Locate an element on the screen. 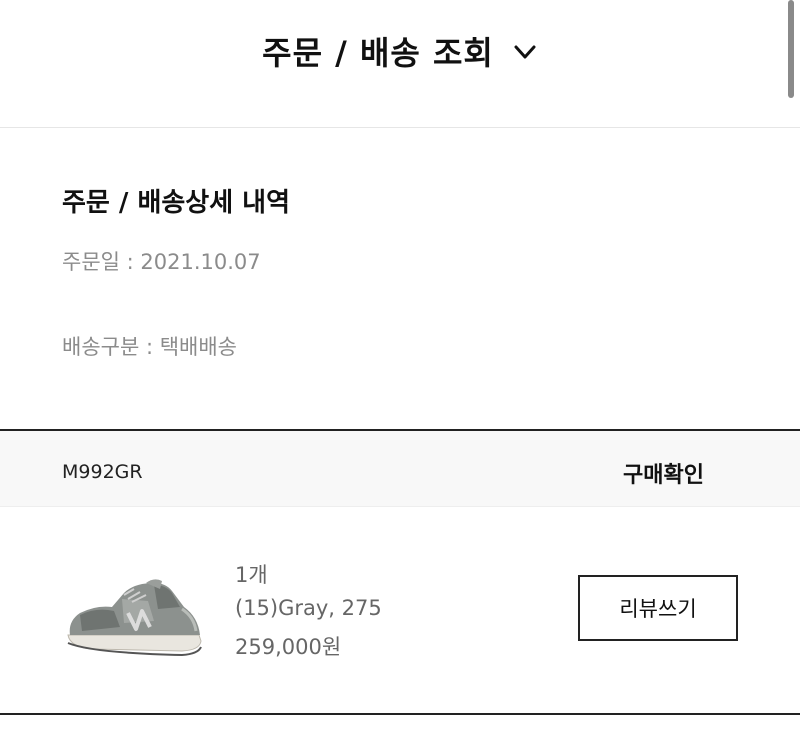 The image size is (800, 730). write-review-button: 리뷰쓰기 is located at coordinates (658, 608).